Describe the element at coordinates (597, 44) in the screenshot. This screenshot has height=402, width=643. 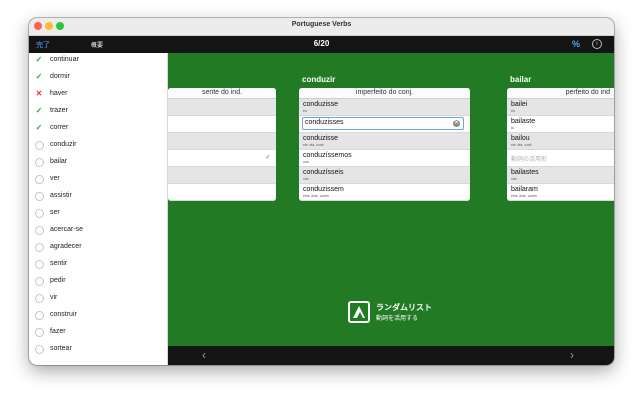
I see `info-icon: i` at that location.